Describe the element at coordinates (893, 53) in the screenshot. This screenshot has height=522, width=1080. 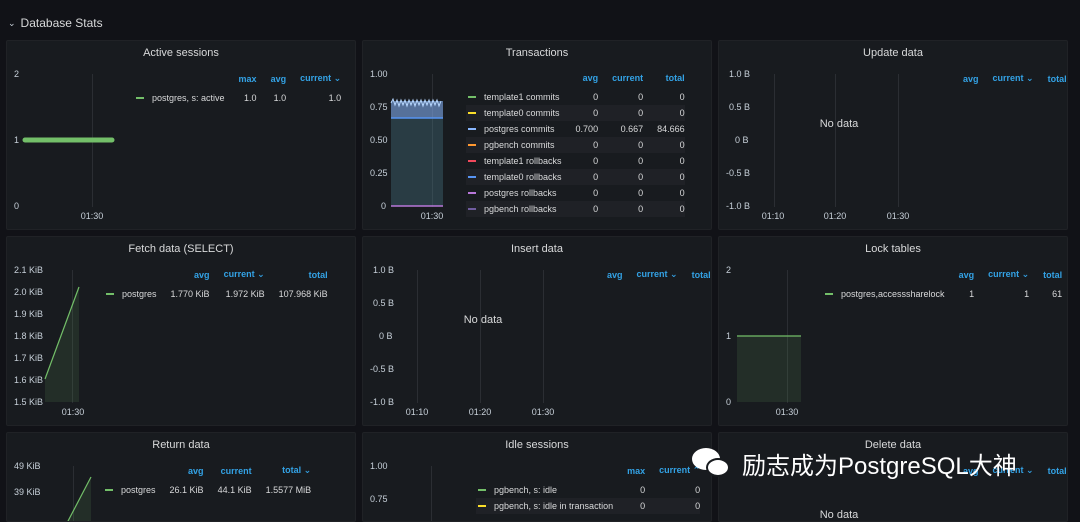
I see `panel-title: Update data` at that location.